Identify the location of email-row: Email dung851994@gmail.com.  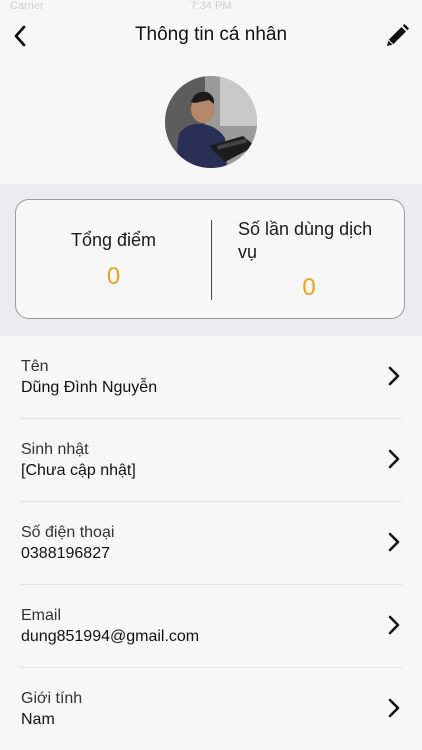
(211, 626).